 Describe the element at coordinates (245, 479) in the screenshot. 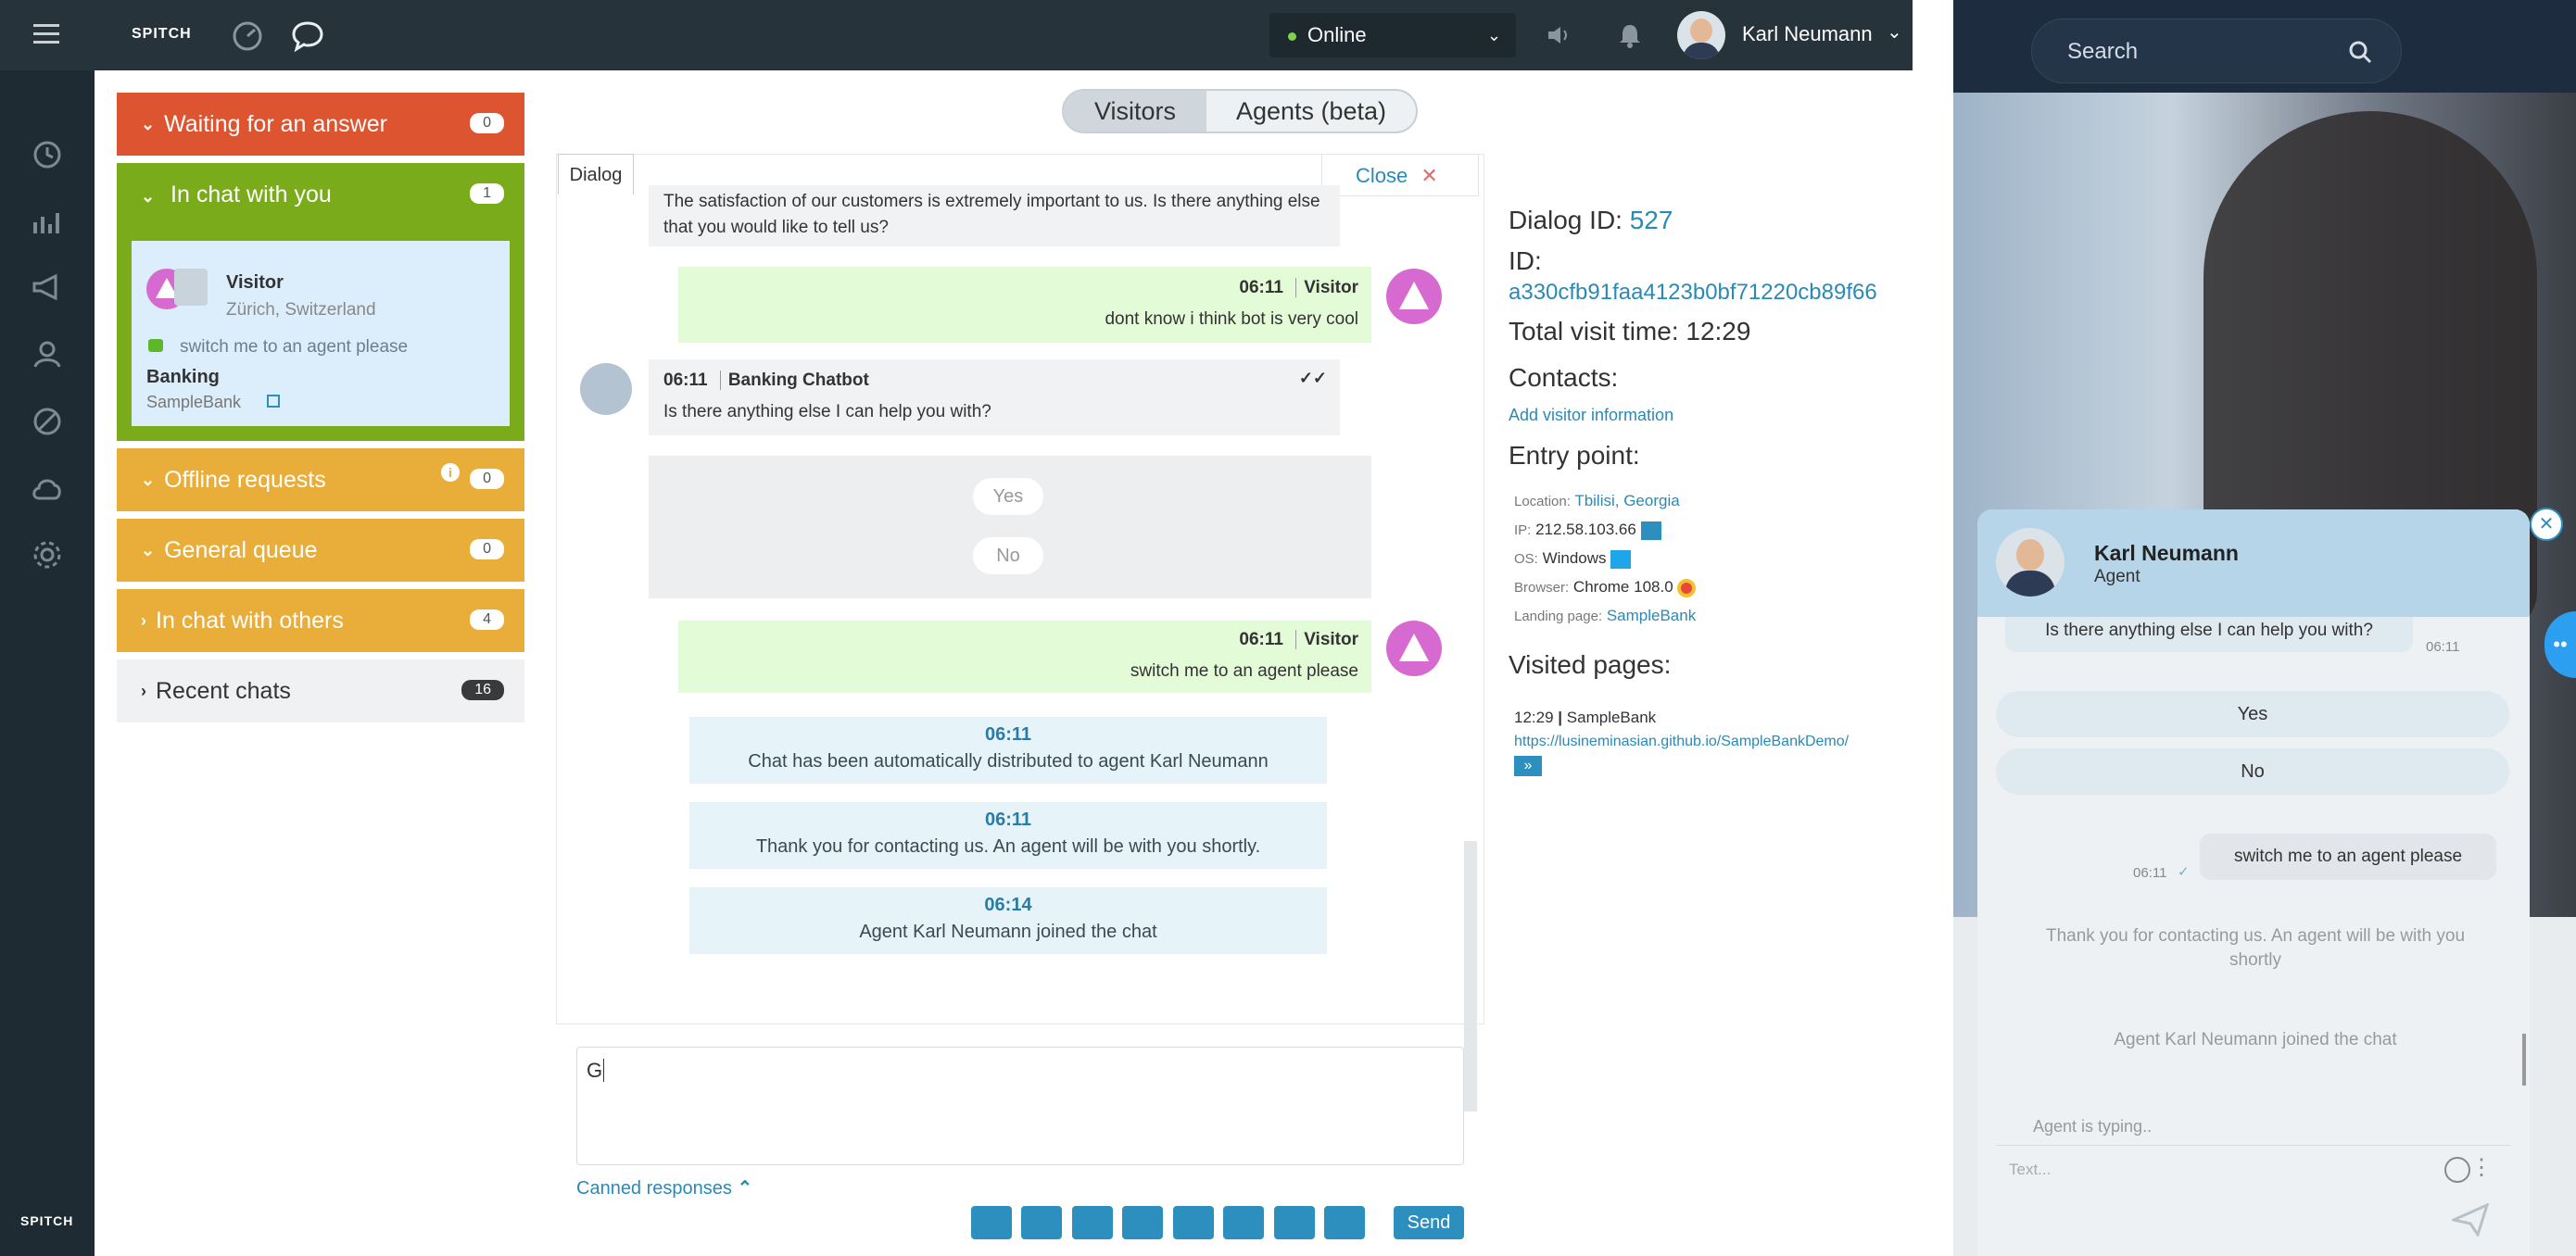

I see `queue-label: Offline requests` at that location.